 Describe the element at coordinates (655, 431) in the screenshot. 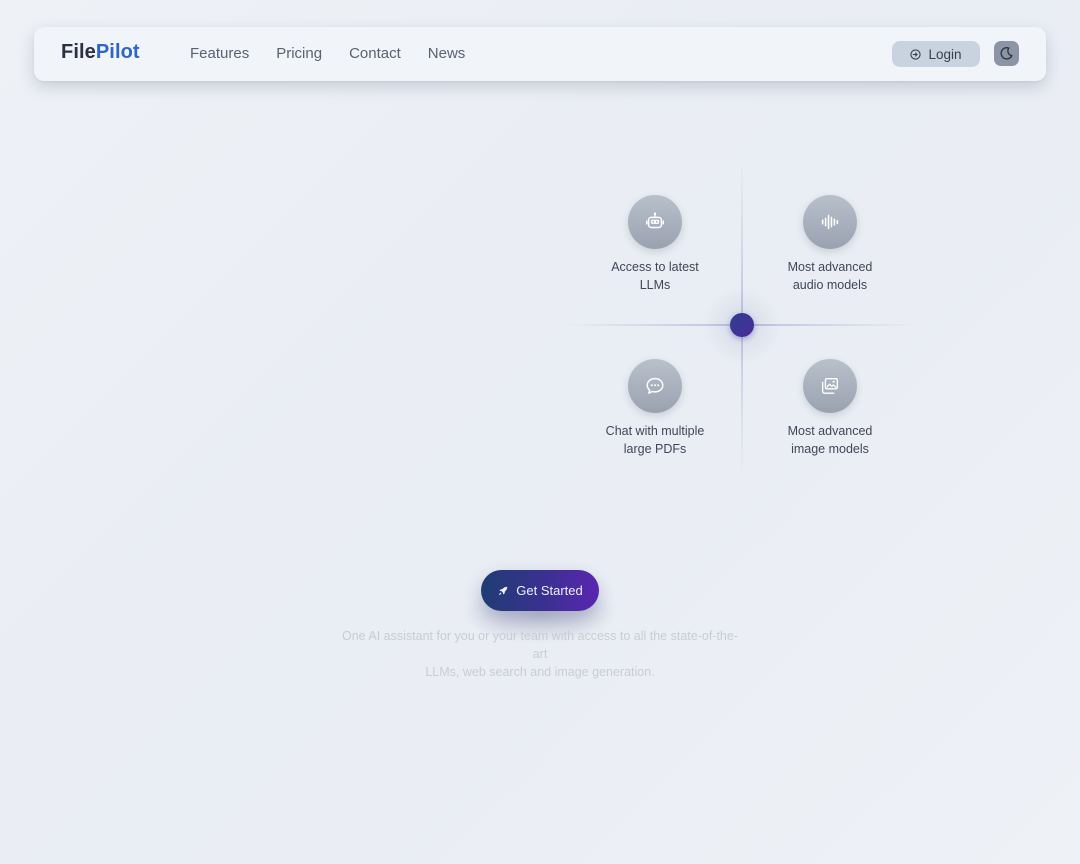

I see `feature-label-line1: Chat with multiple` at that location.